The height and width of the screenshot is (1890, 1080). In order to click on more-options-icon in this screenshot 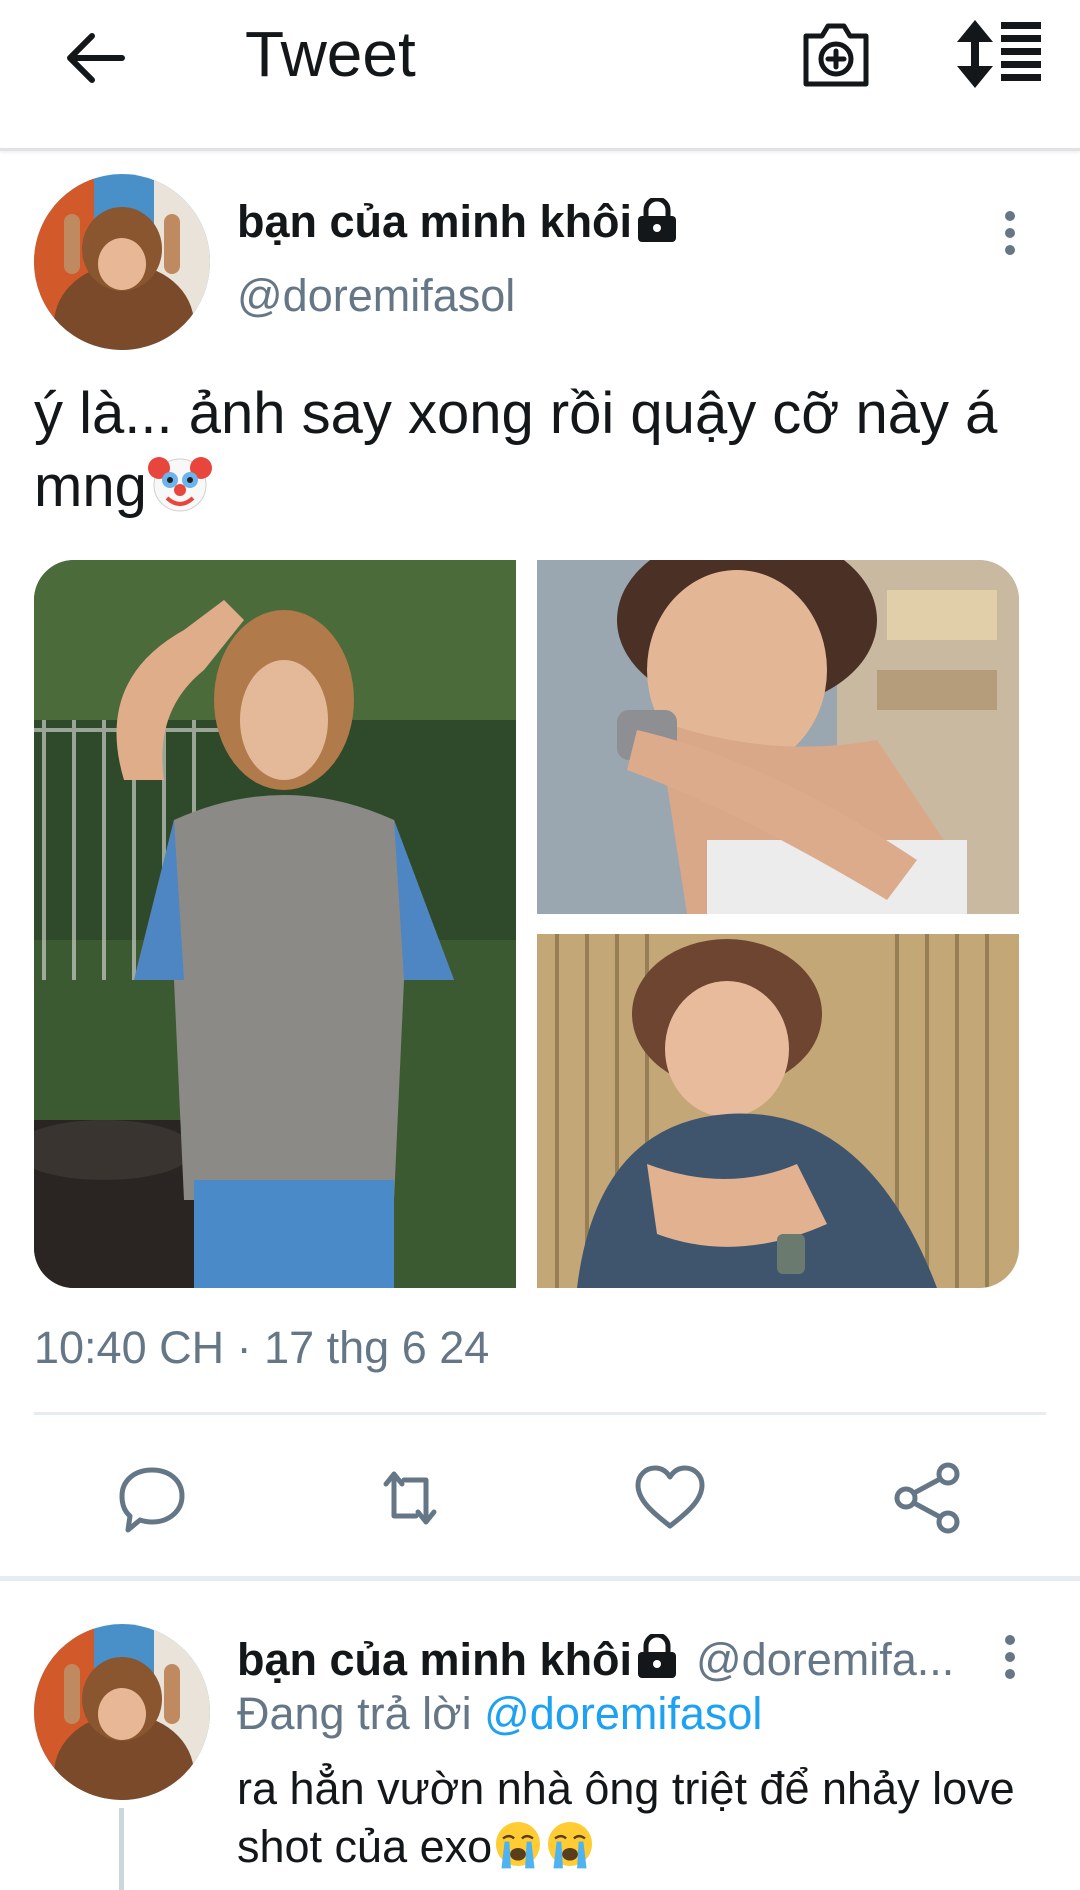, I will do `click(1010, 233)`.